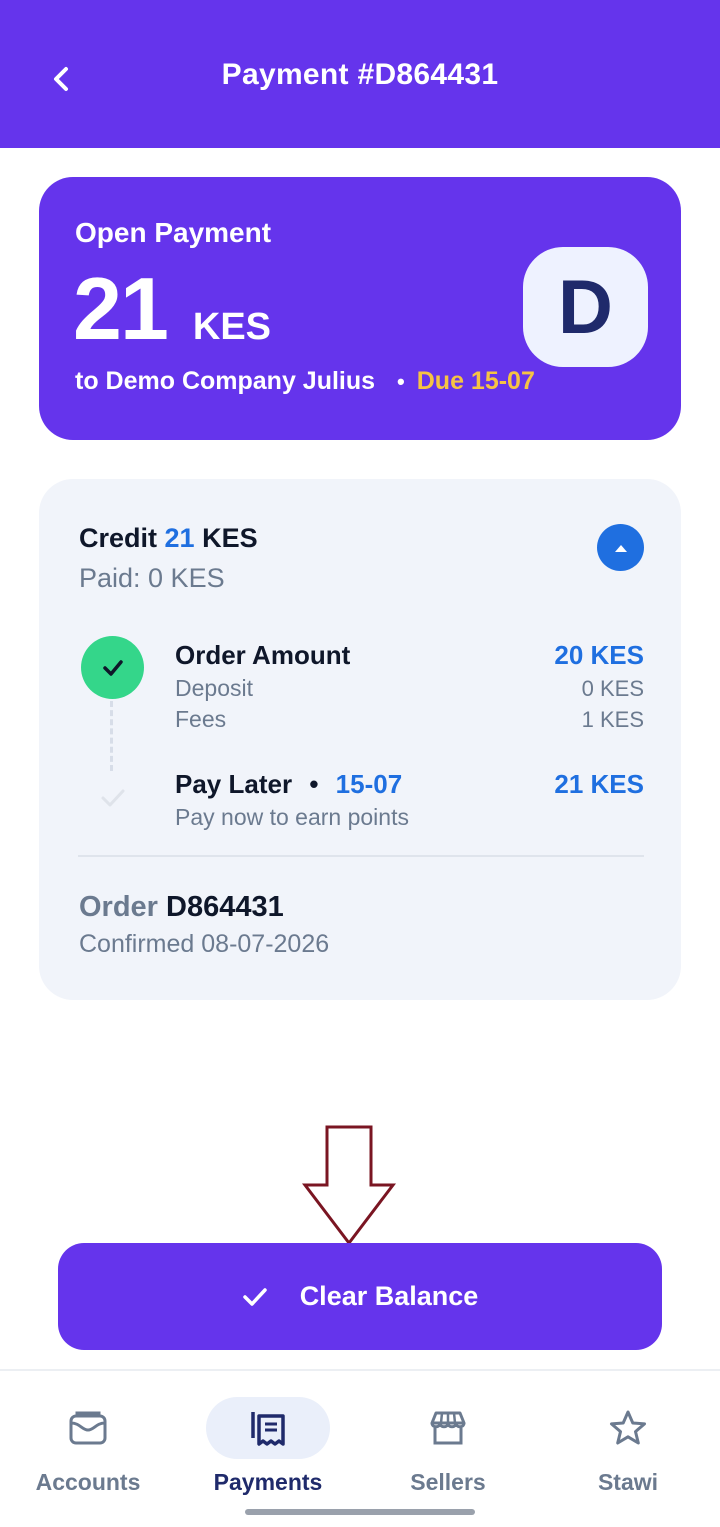 The image size is (720, 1527). Describe the element at coordinates (628, 1482) in the screenshot. I see `nav-label: Stawi` at that location.